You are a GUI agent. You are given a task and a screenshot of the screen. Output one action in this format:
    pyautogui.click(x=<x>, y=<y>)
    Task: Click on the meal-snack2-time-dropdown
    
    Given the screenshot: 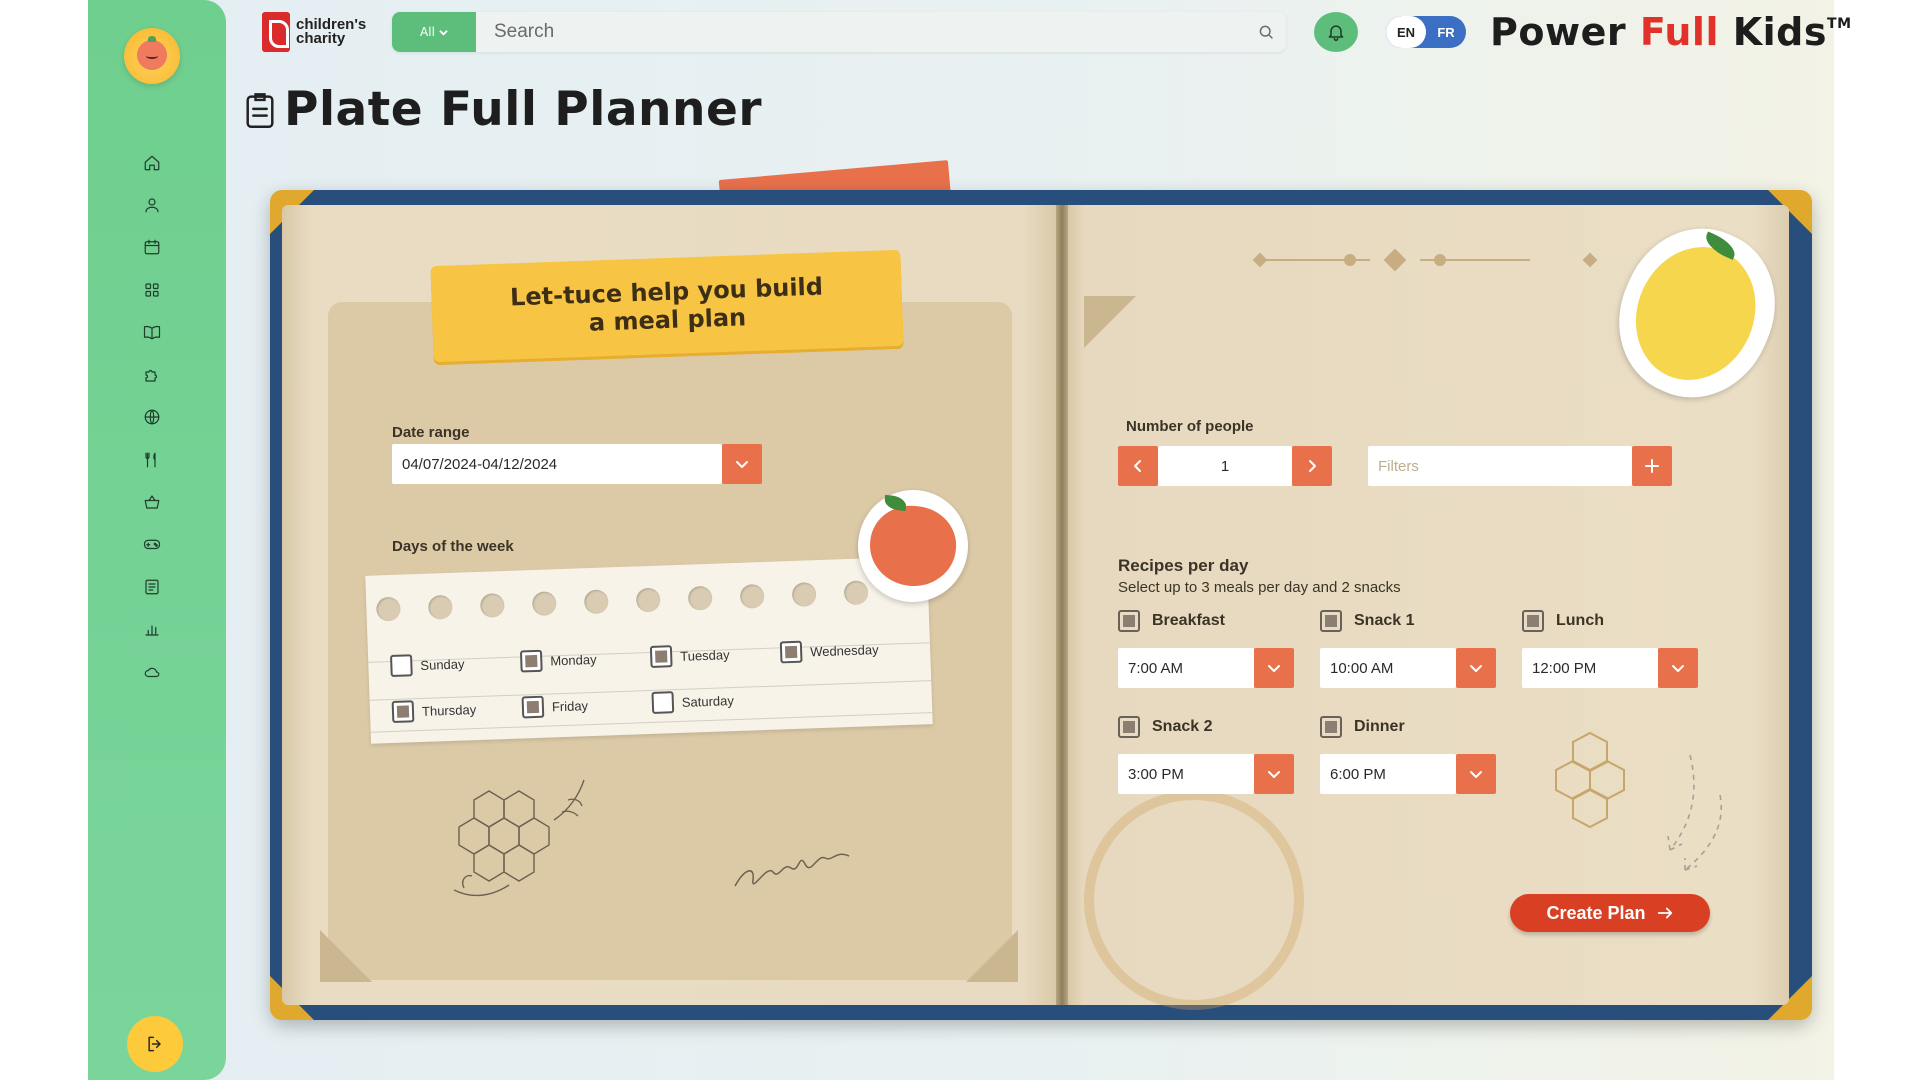 What is the action you would take?
    pyautogui.click(x=1274, y=774)
    